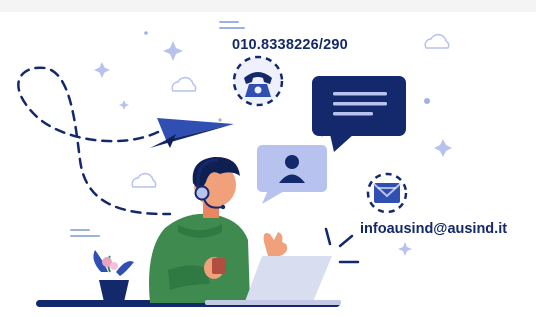 The height and width of the screenshot is (317, 536). I want to click on email-address: infoausind@ausind.it, so click(434, 229).